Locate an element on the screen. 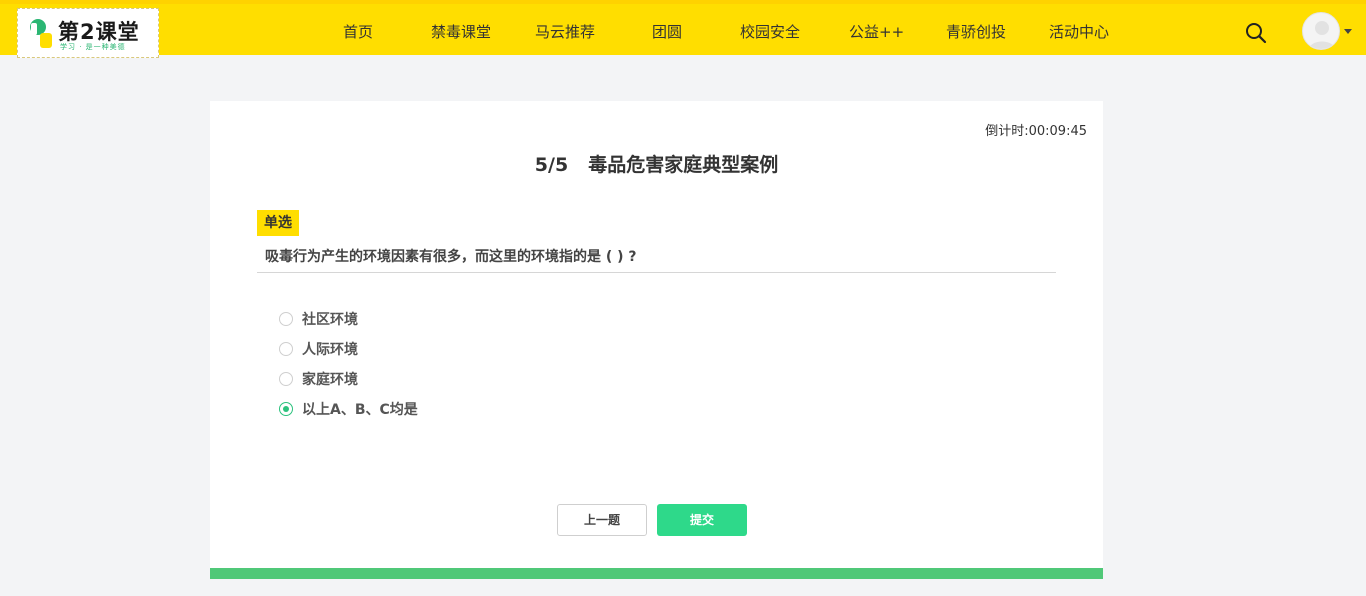 Image resolution: width=1366 pixels, height=596 pixels. nav-item-drug-prevention-class: 禁毒课堂 is located at coordinates (461, 31).